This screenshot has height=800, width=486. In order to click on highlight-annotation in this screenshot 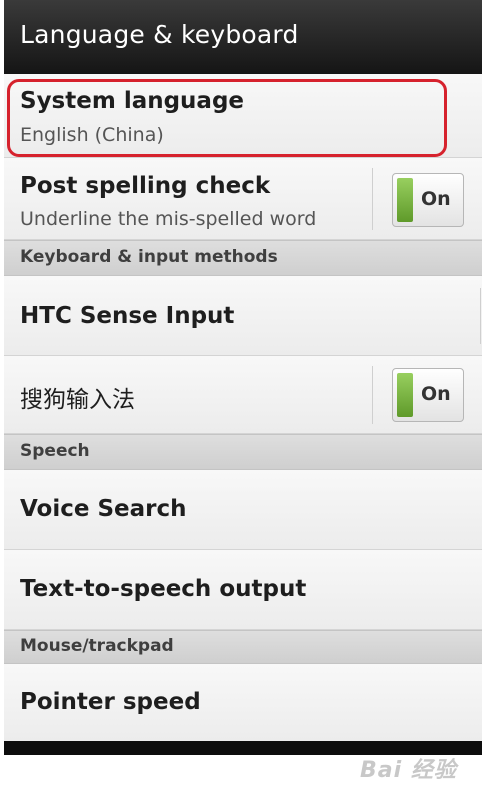, I will do `click(227, 118)`.